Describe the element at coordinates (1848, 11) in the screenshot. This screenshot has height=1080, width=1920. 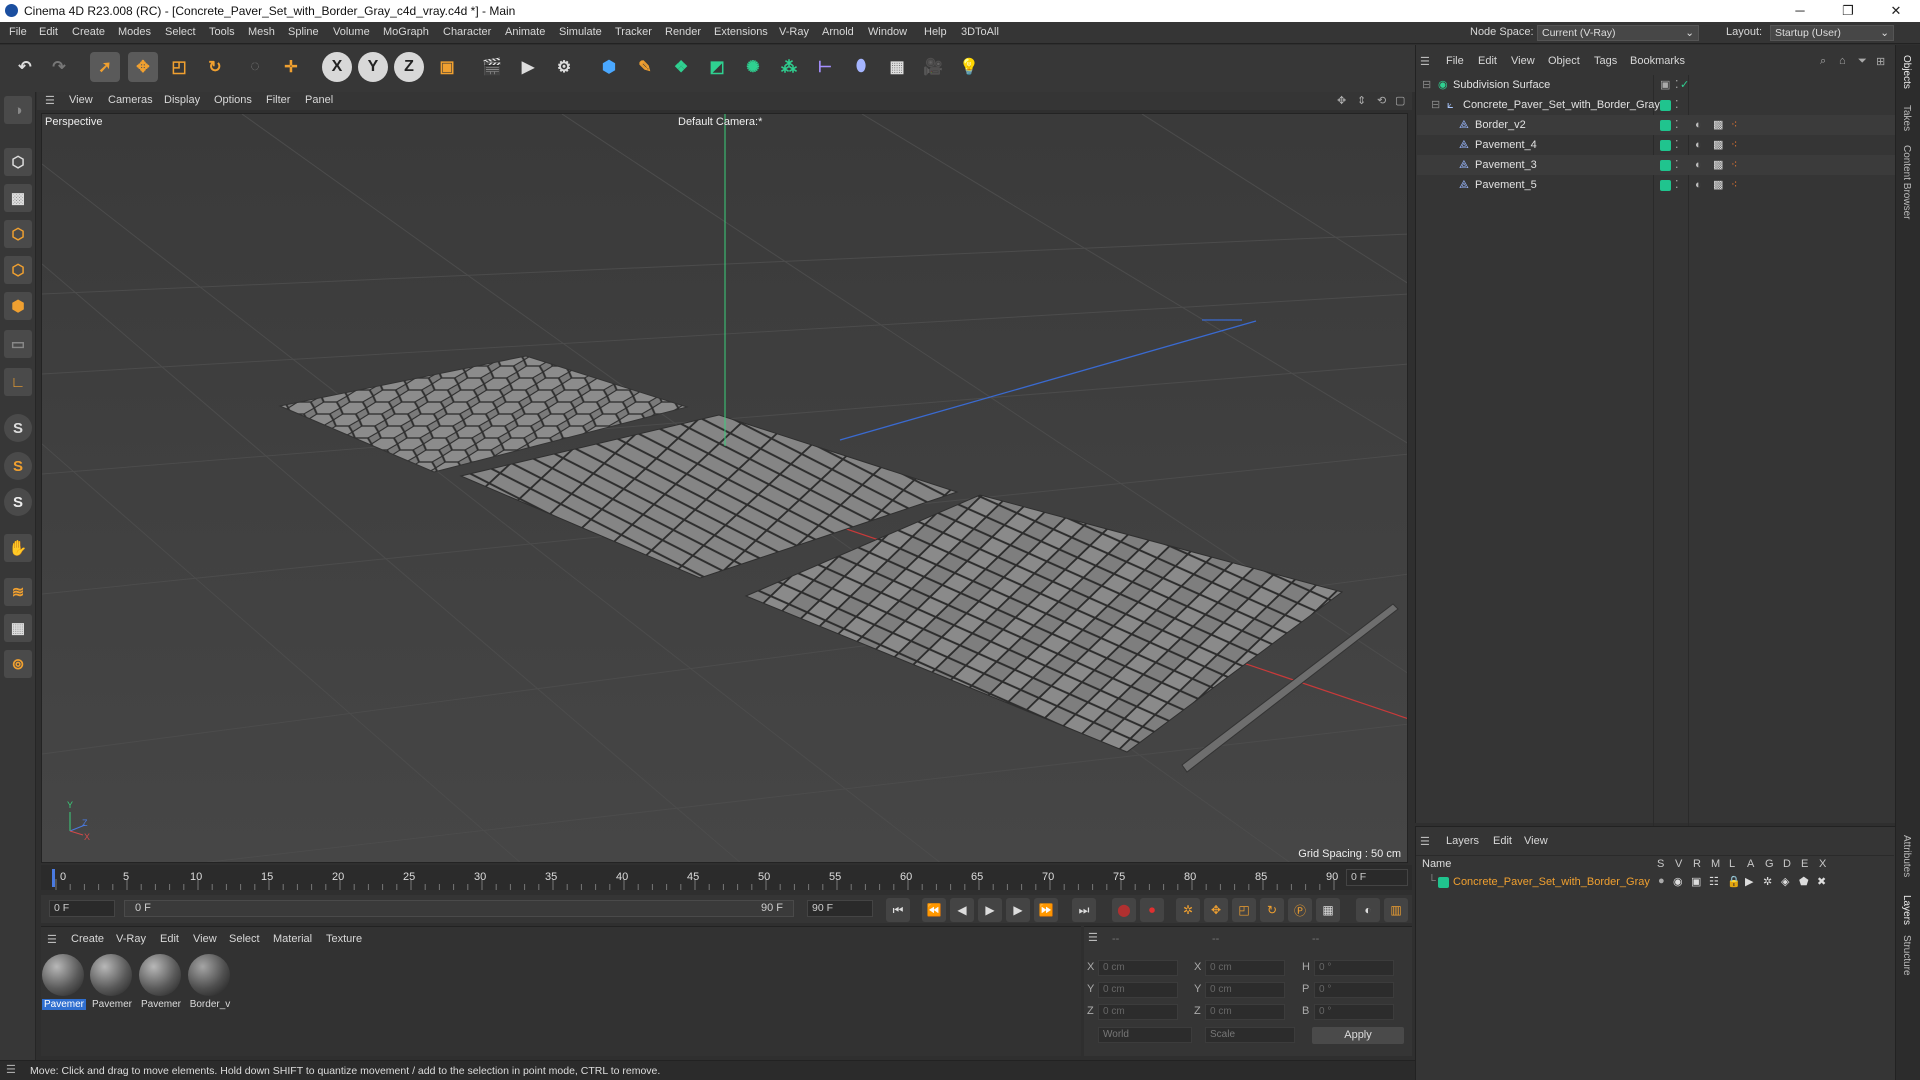
I see `maximize-button: ❐` at that location.